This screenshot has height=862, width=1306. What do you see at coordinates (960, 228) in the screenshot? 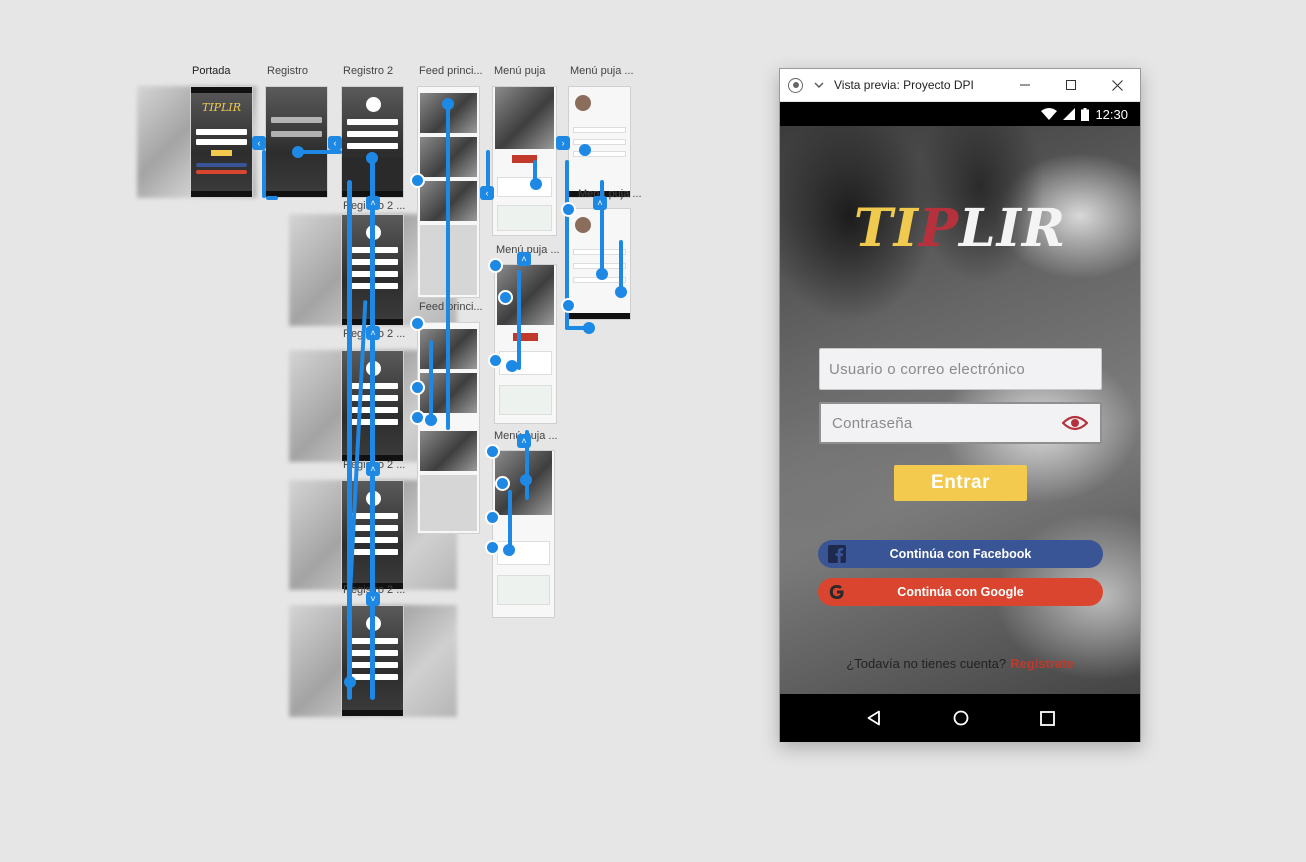
I see `app-logo: TIPLIR` at bounding box center [960, 228].